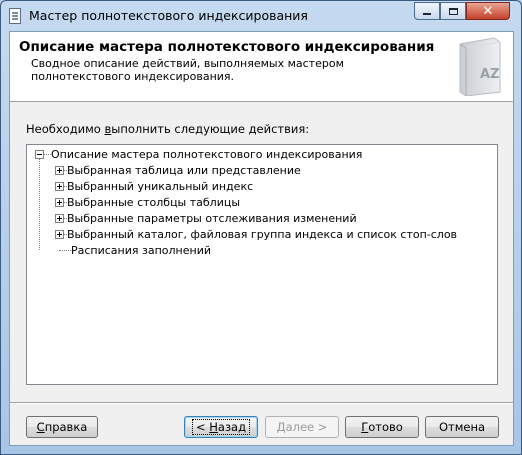 The width and height of the screenshot is (522, 455). I want to click on window-title: Мастер полнотекстового индексирования, so click(168, 15).